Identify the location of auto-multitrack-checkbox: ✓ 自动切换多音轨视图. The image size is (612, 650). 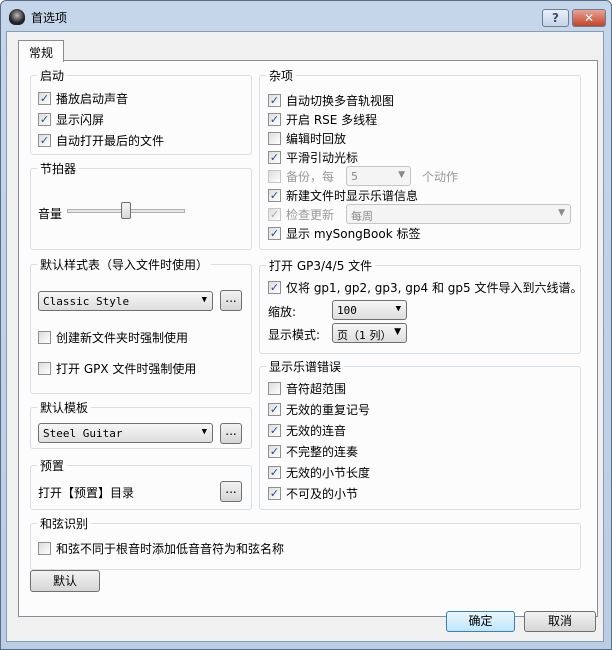
(331, 100).